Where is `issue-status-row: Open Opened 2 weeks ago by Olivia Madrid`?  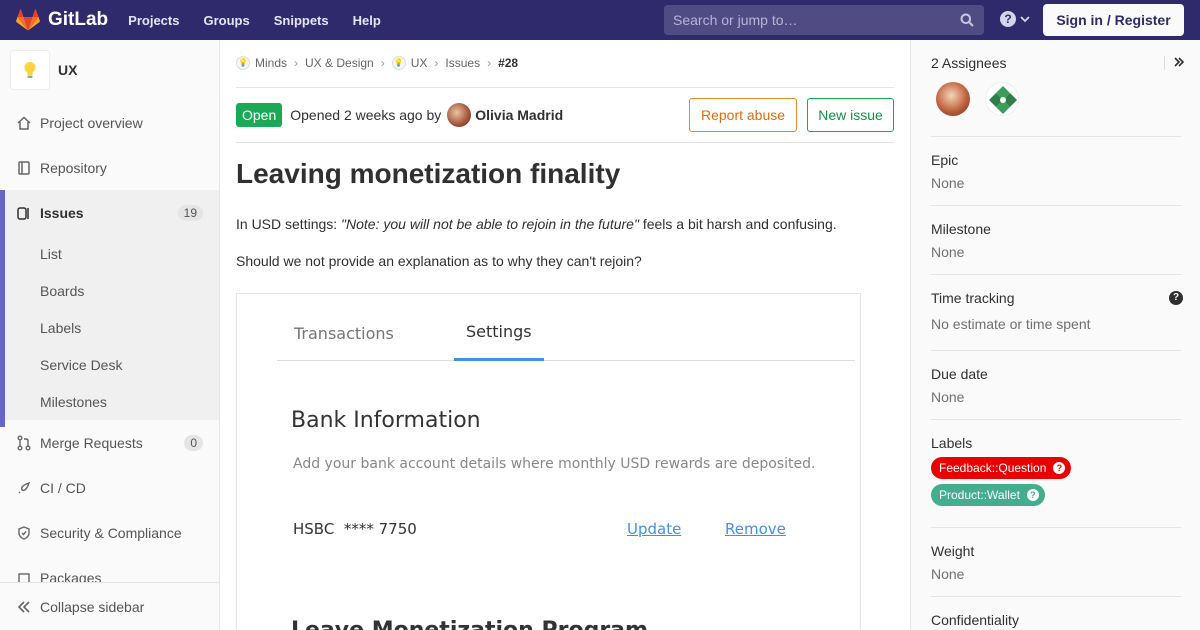
issue-status-row: Open Opened 2 weeks ago by Olivia Madrid is located at coordinates (399, 115).